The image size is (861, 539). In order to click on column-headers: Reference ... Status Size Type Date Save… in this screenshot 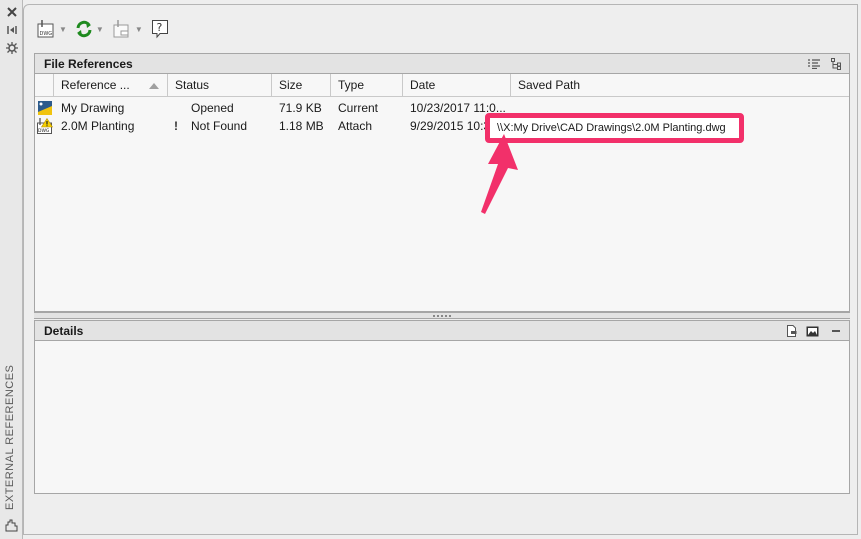, I will do `click(442, 85)`.